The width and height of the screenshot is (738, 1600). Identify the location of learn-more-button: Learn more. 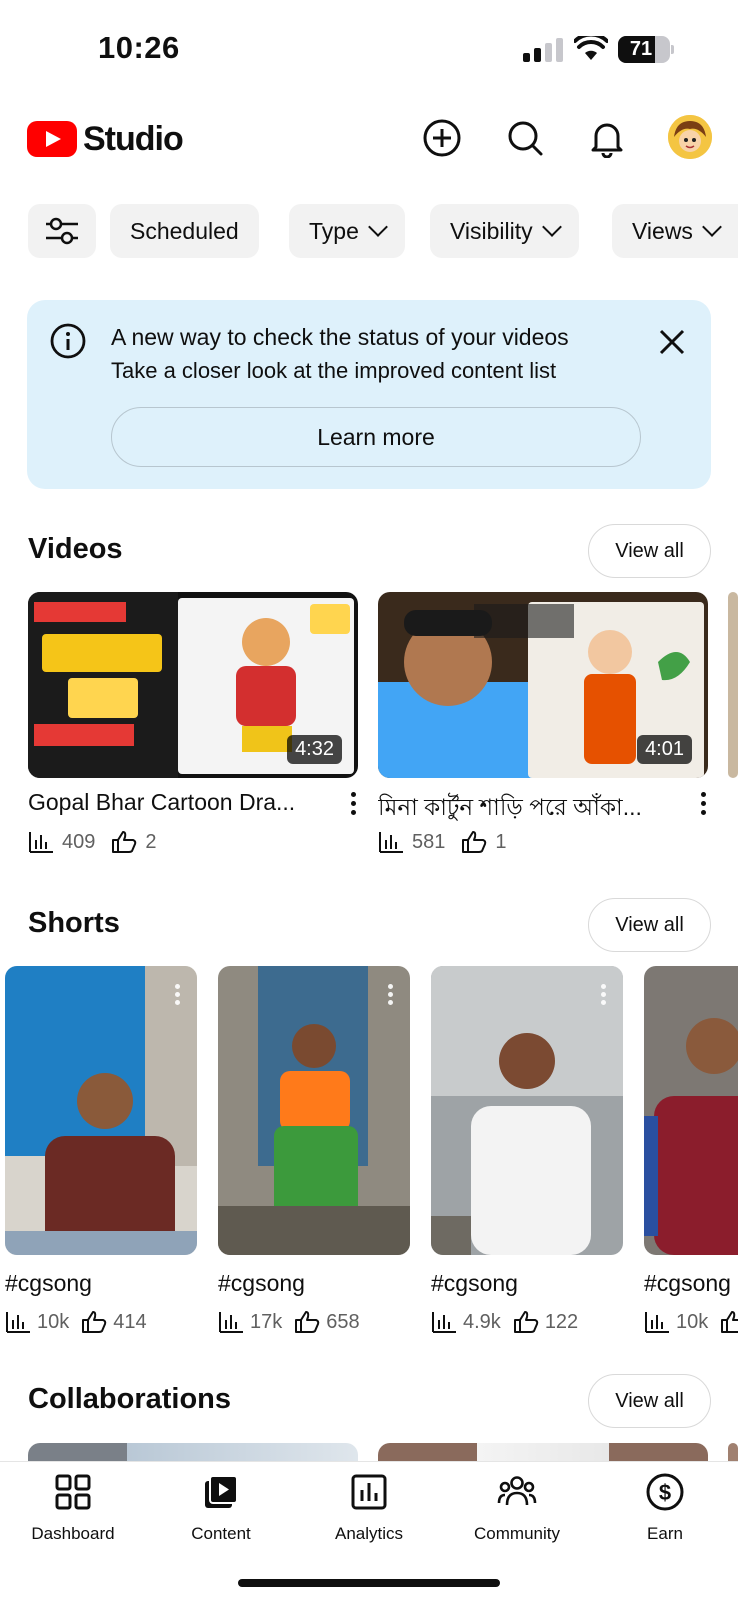
(376, 437).